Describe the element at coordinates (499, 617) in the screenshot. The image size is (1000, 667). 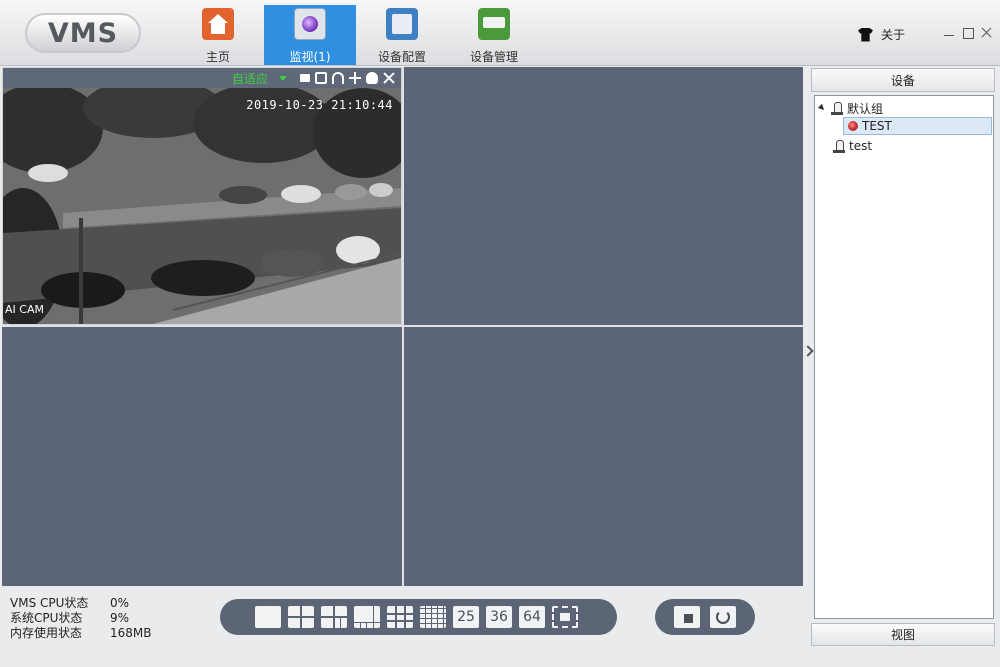
I see `layout-36-button: 36` at that location.